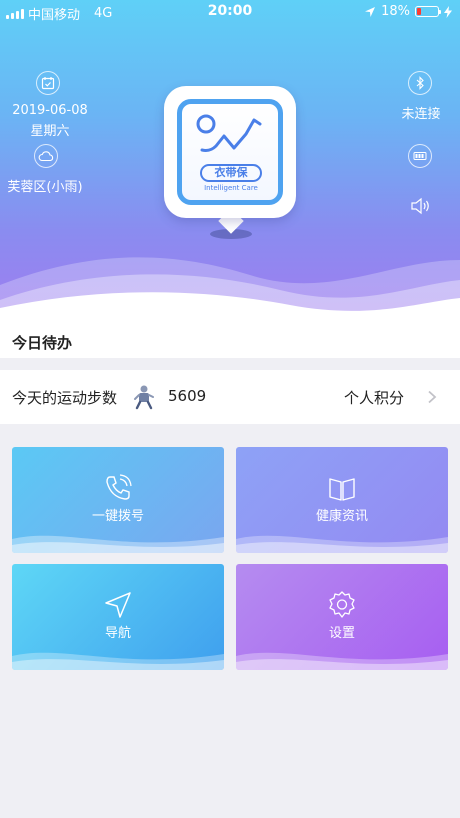 Image resolution: width=460 pixels, height=818 pixels. What do you see at coordinates (50, 110) in the screenshot?
I see `date-label: 2019-06-08` at bounding box center [50, 110].